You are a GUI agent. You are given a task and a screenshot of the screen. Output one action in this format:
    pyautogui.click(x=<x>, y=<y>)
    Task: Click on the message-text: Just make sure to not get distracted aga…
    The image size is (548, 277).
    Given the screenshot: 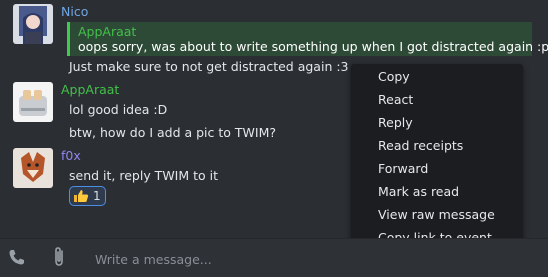 What is the action you would take?
    pyautogui.click(x=209, y=66)
    